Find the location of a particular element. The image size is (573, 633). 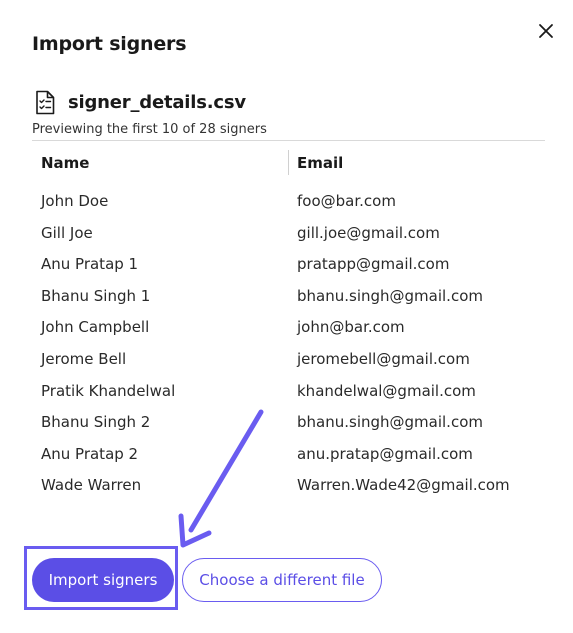

signer-name: Bhanu Singh 1 is located at coordinates (96, 295).